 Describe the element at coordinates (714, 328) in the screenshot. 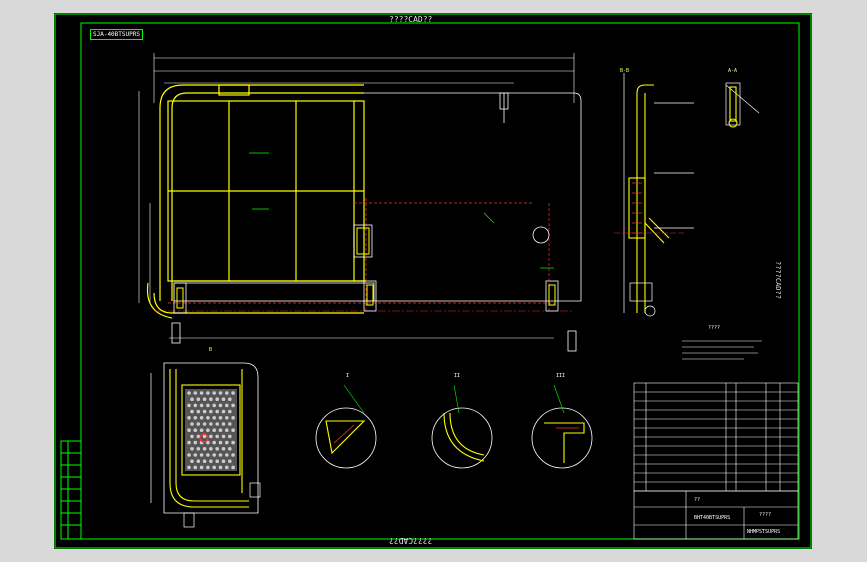

I see `notes-title: ????` at that location.